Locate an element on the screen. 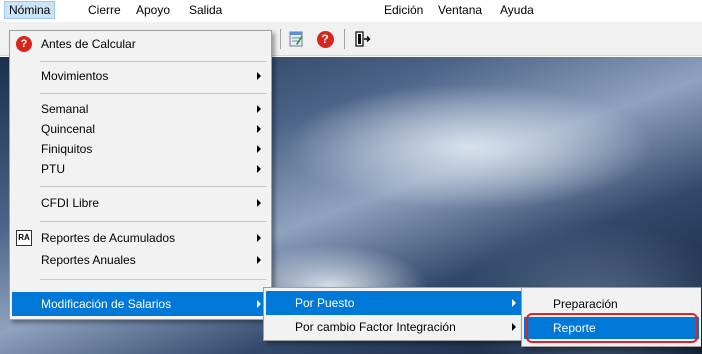 The image size is (702, 354). menu-salida: Salida is located at coordinates (205, 10).